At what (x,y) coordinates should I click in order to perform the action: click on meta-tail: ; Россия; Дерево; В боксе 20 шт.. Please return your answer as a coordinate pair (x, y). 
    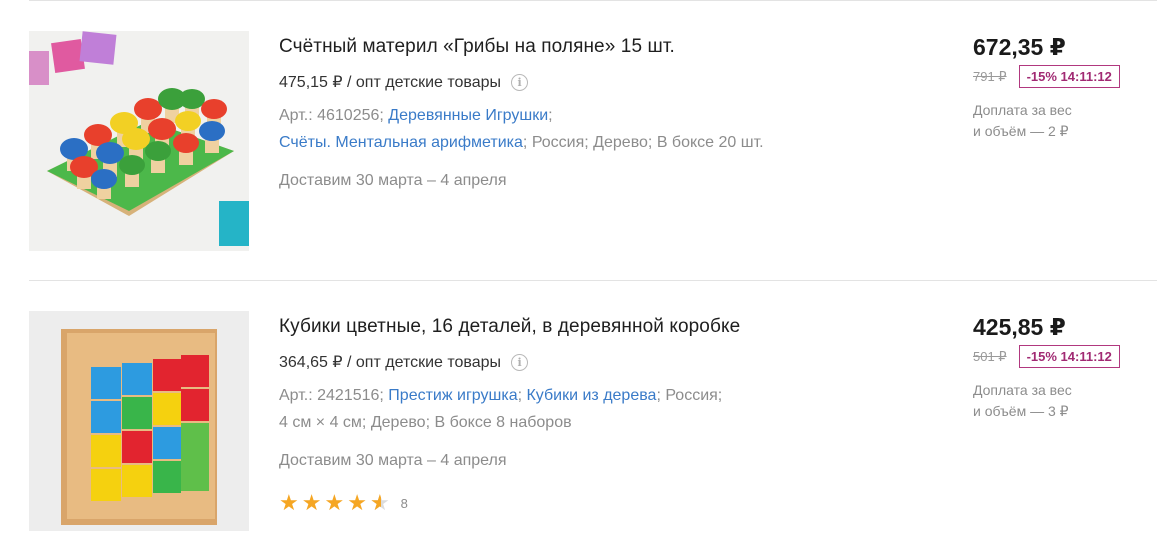
    Looking at the image, I should click on (643, 142).